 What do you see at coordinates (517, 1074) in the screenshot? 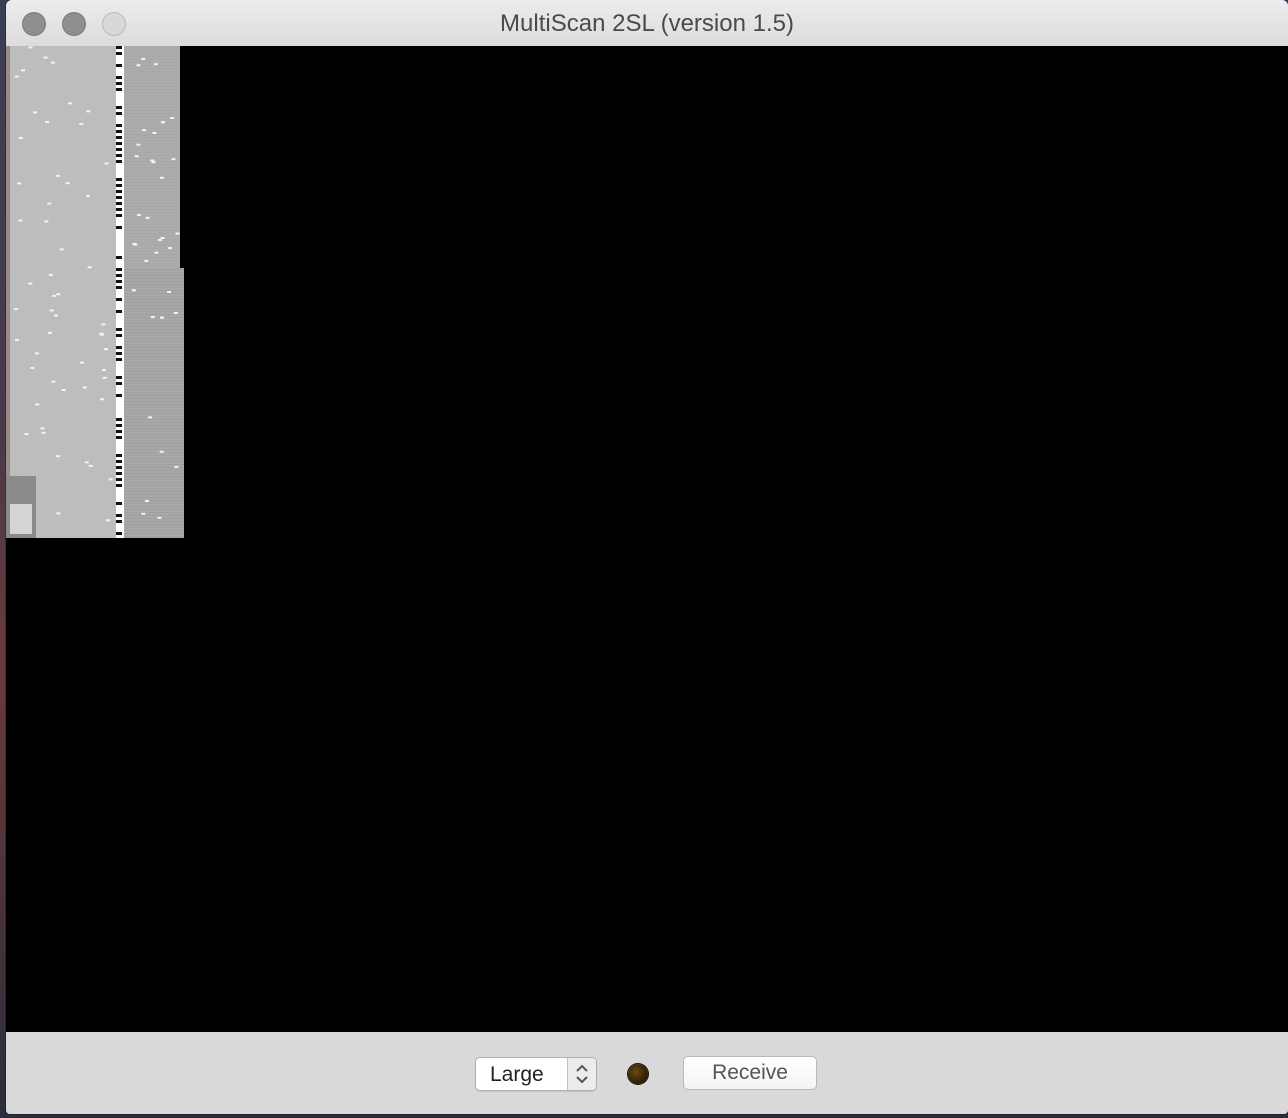
I see `size-select-value: Large` at bounding box center [517, 1074].